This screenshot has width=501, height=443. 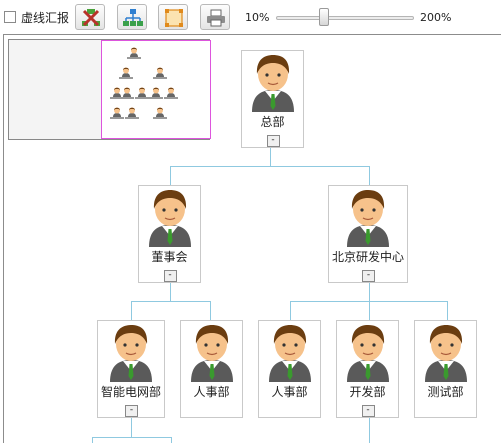 I want to click on zoom-slider-track, so click(x=345, y=18).